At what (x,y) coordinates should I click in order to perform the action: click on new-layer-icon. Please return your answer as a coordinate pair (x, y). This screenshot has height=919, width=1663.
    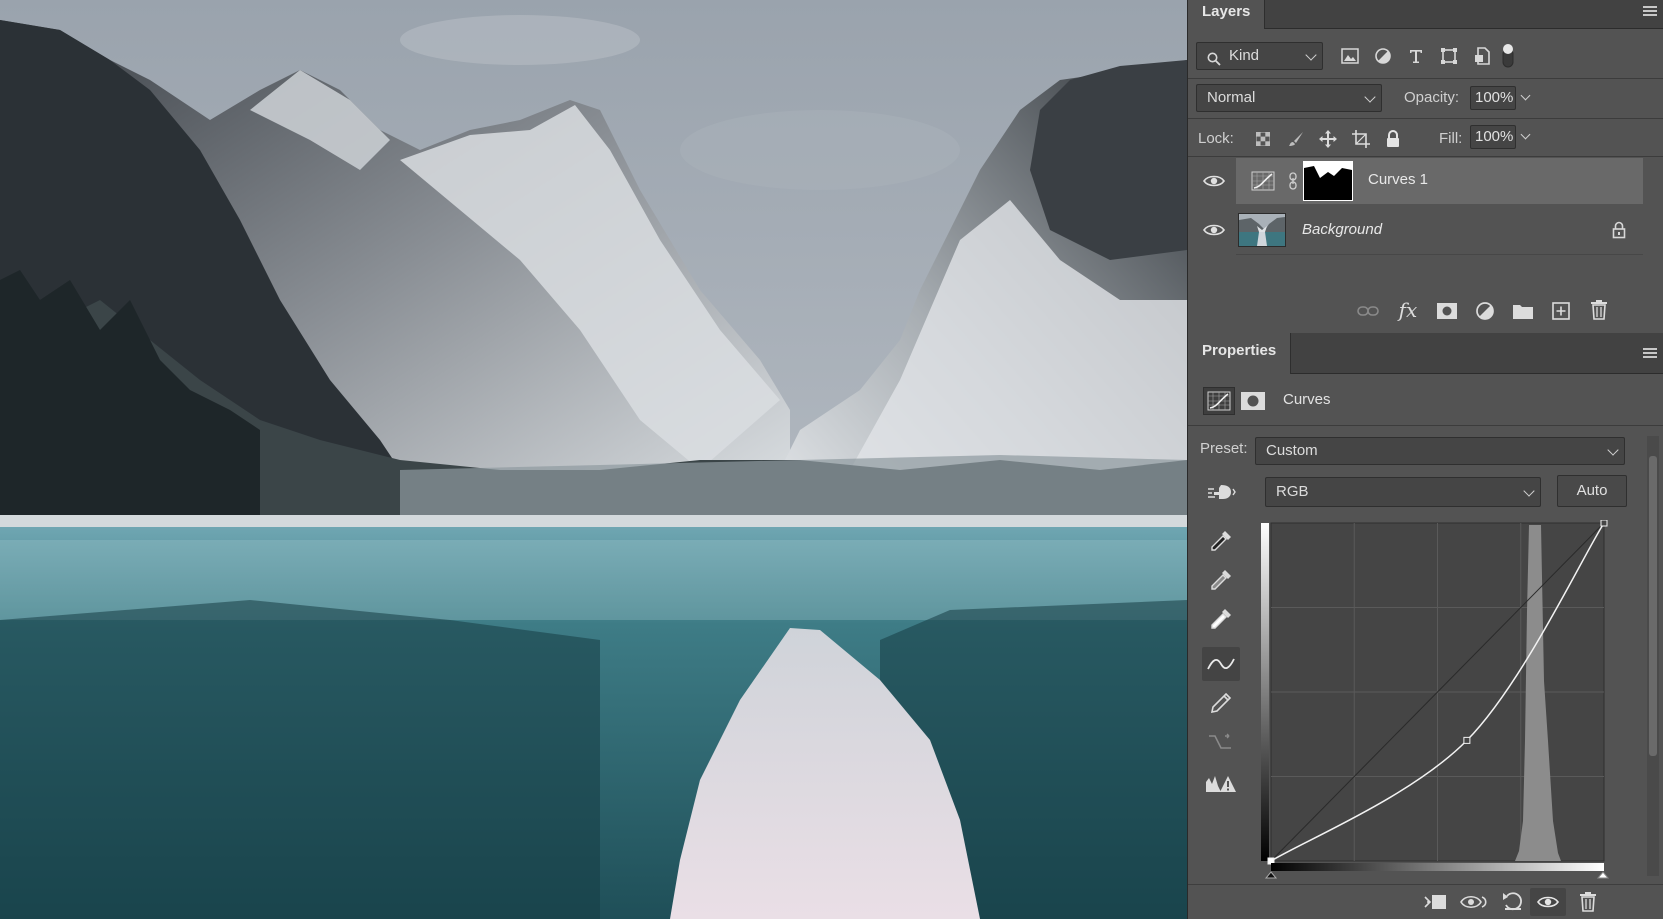
    Looking at the image, I should click on (1561, 311).